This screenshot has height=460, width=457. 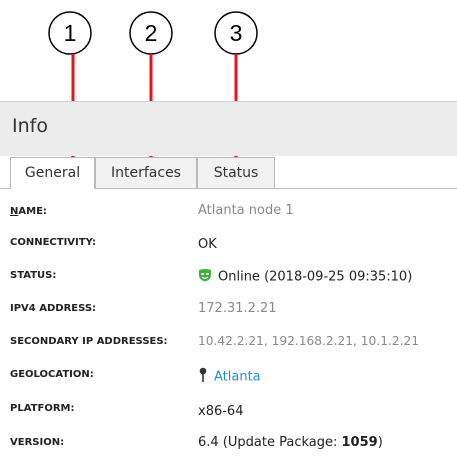 I want to click on field-label-geolocation: GEOLOCATION:, so click(x=52, y=374).